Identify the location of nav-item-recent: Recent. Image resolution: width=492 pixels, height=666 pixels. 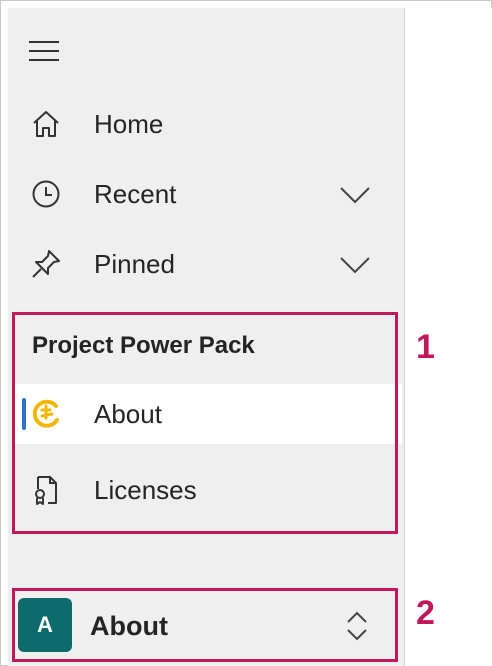
(206, 194).